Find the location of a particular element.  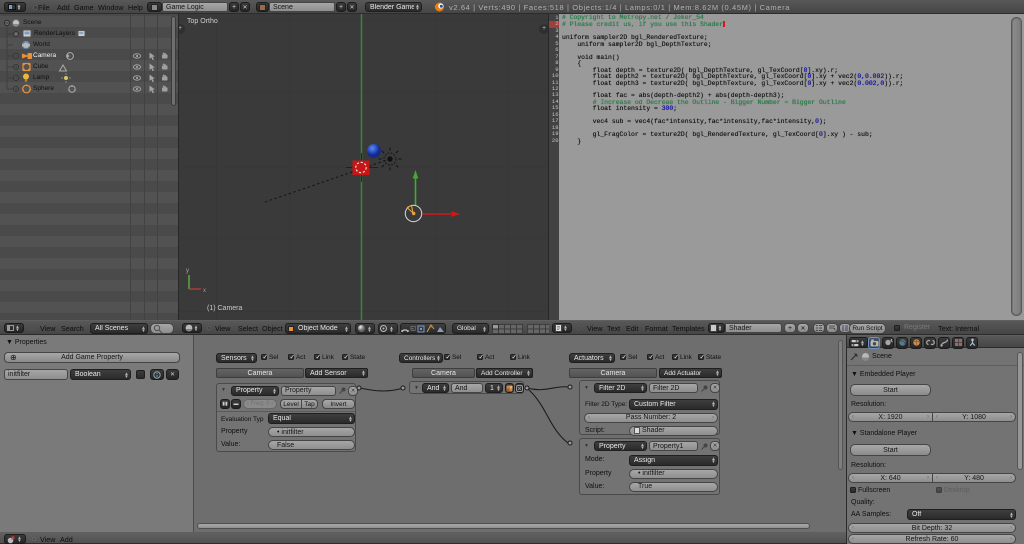

svg-text: y is located at coordinates (187, 271).